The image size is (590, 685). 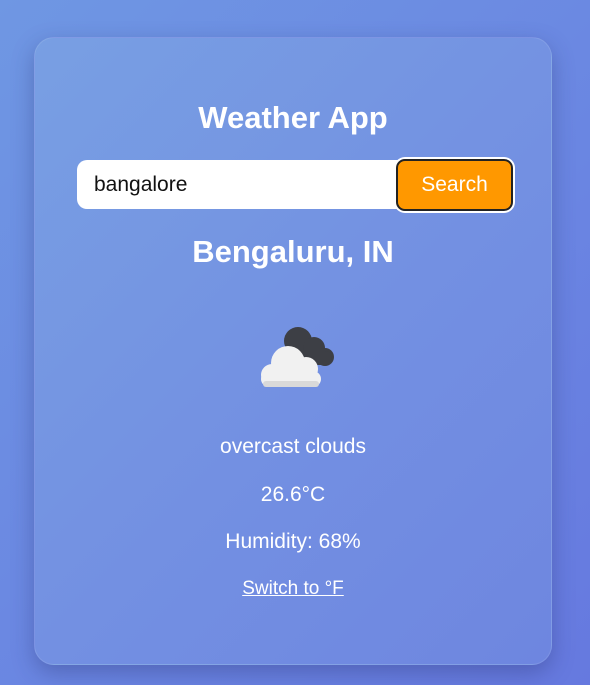 What do you see at coordinates (293, 541) in the screenshot?
I see `humidity-value: Humidity: 68%` at bounding box center [293, 541].